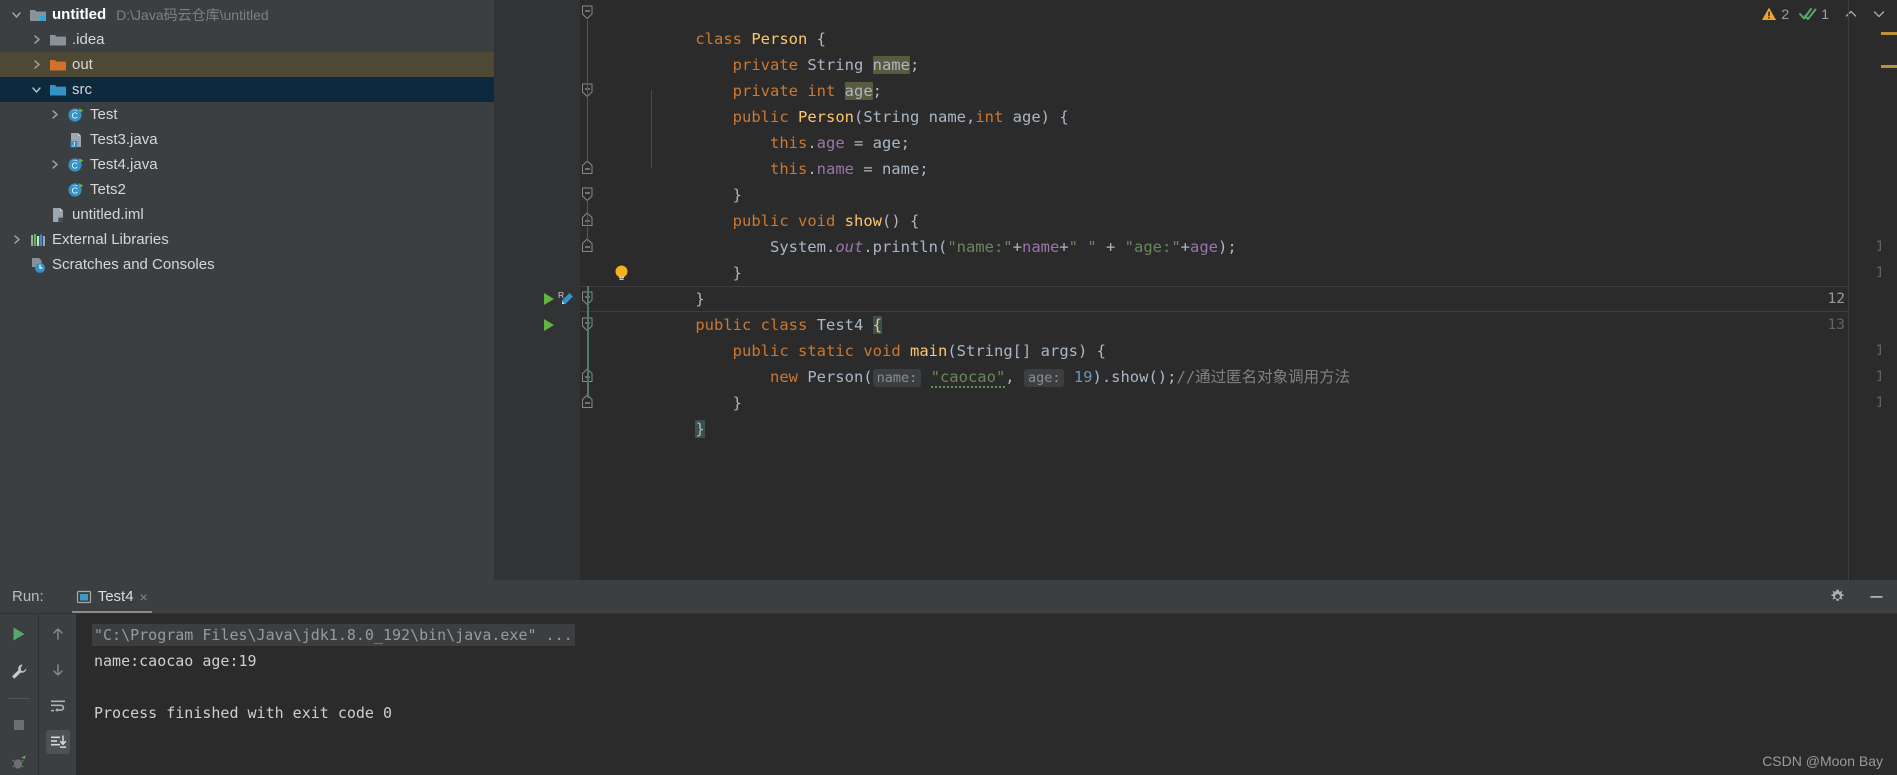 Image resolution: width=1897 pixels, height=775 pixels. Describe the element at coordinates (247, 89) in the screenshot. I see `tree-item-src: src` at that location.